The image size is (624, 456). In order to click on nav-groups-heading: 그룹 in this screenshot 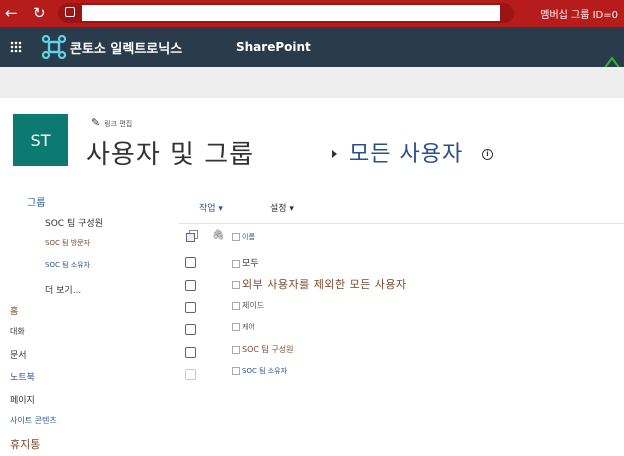, I will do `click(36, 201)`.